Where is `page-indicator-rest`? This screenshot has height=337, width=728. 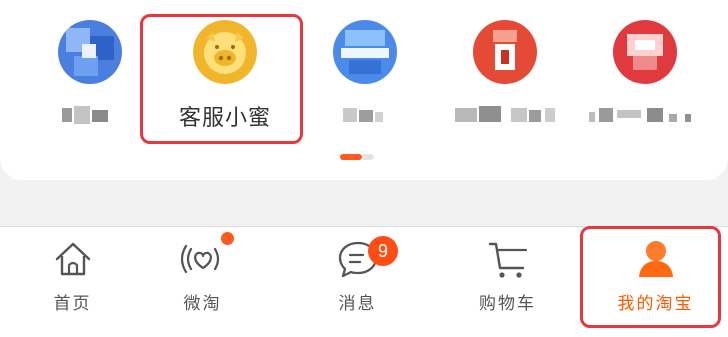
page-indicator-rest is located at coordinates (368, 157).